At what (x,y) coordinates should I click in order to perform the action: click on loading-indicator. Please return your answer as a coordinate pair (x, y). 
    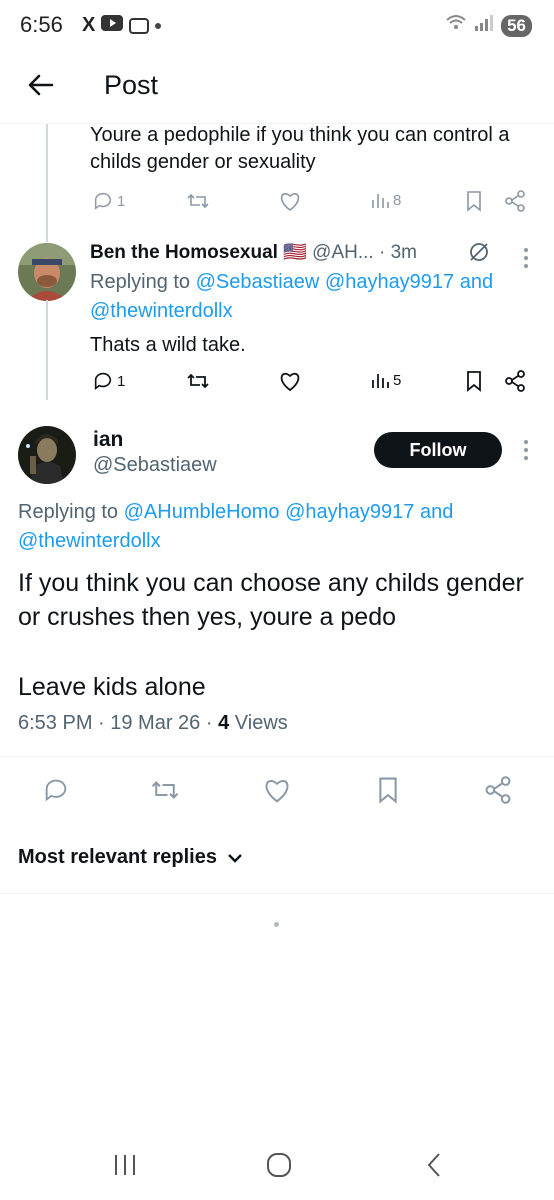
    Looking at the image, I should click on (276, 924).